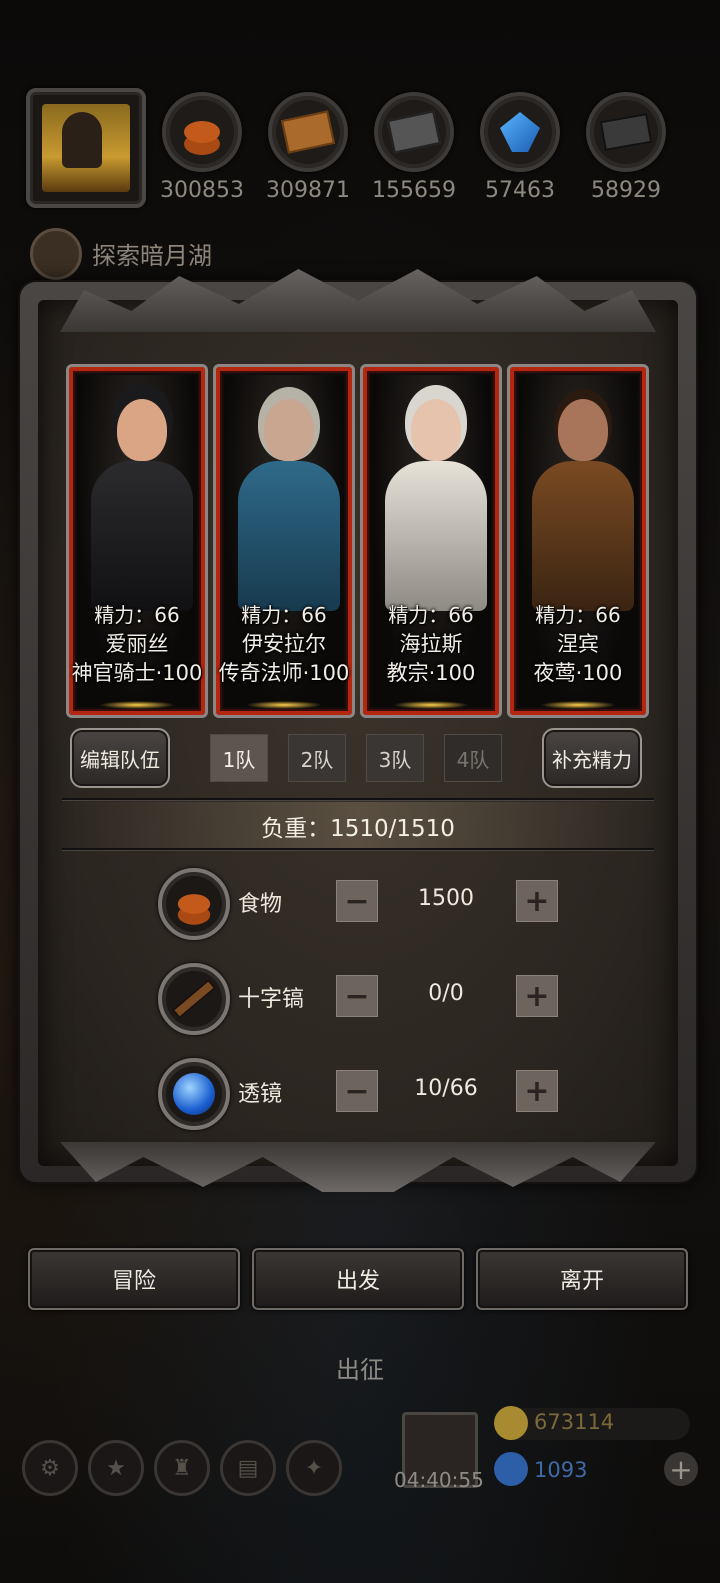  Describe the element at coordinates (431, 541) in the screenshot. I see `hero-card: 精力：66 海拉斯 教宗·100` at that location.